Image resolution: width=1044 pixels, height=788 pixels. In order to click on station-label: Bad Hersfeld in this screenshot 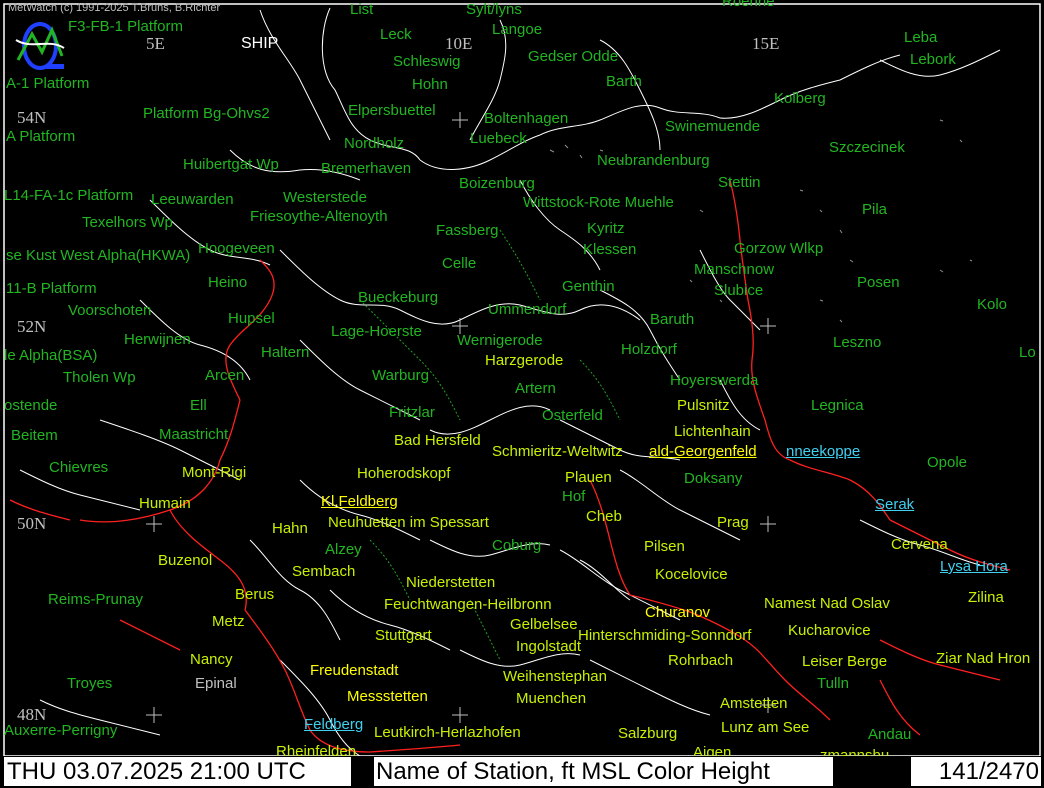, I will do `click(437, 440)`.